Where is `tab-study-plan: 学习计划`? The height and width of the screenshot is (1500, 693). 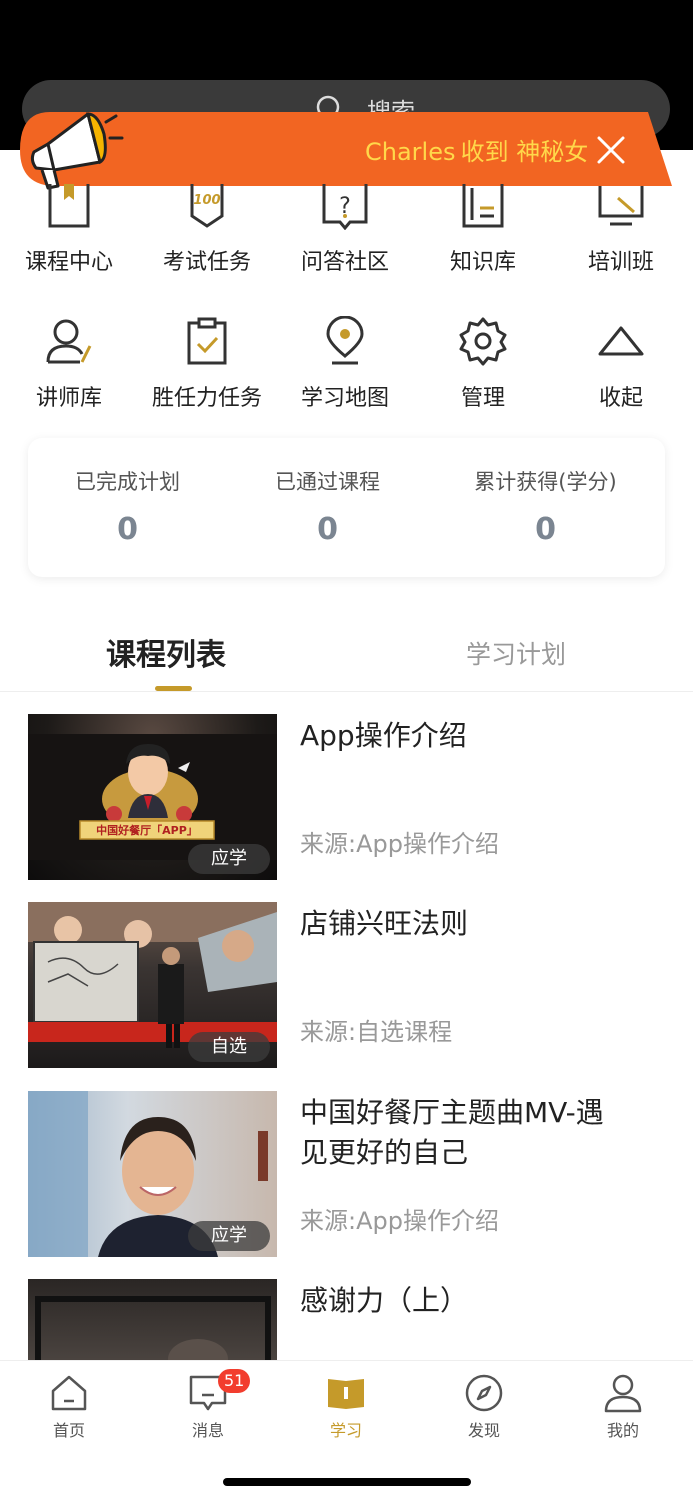
tab-study-plan: 学习计划 is located at coordinates (516, 653).